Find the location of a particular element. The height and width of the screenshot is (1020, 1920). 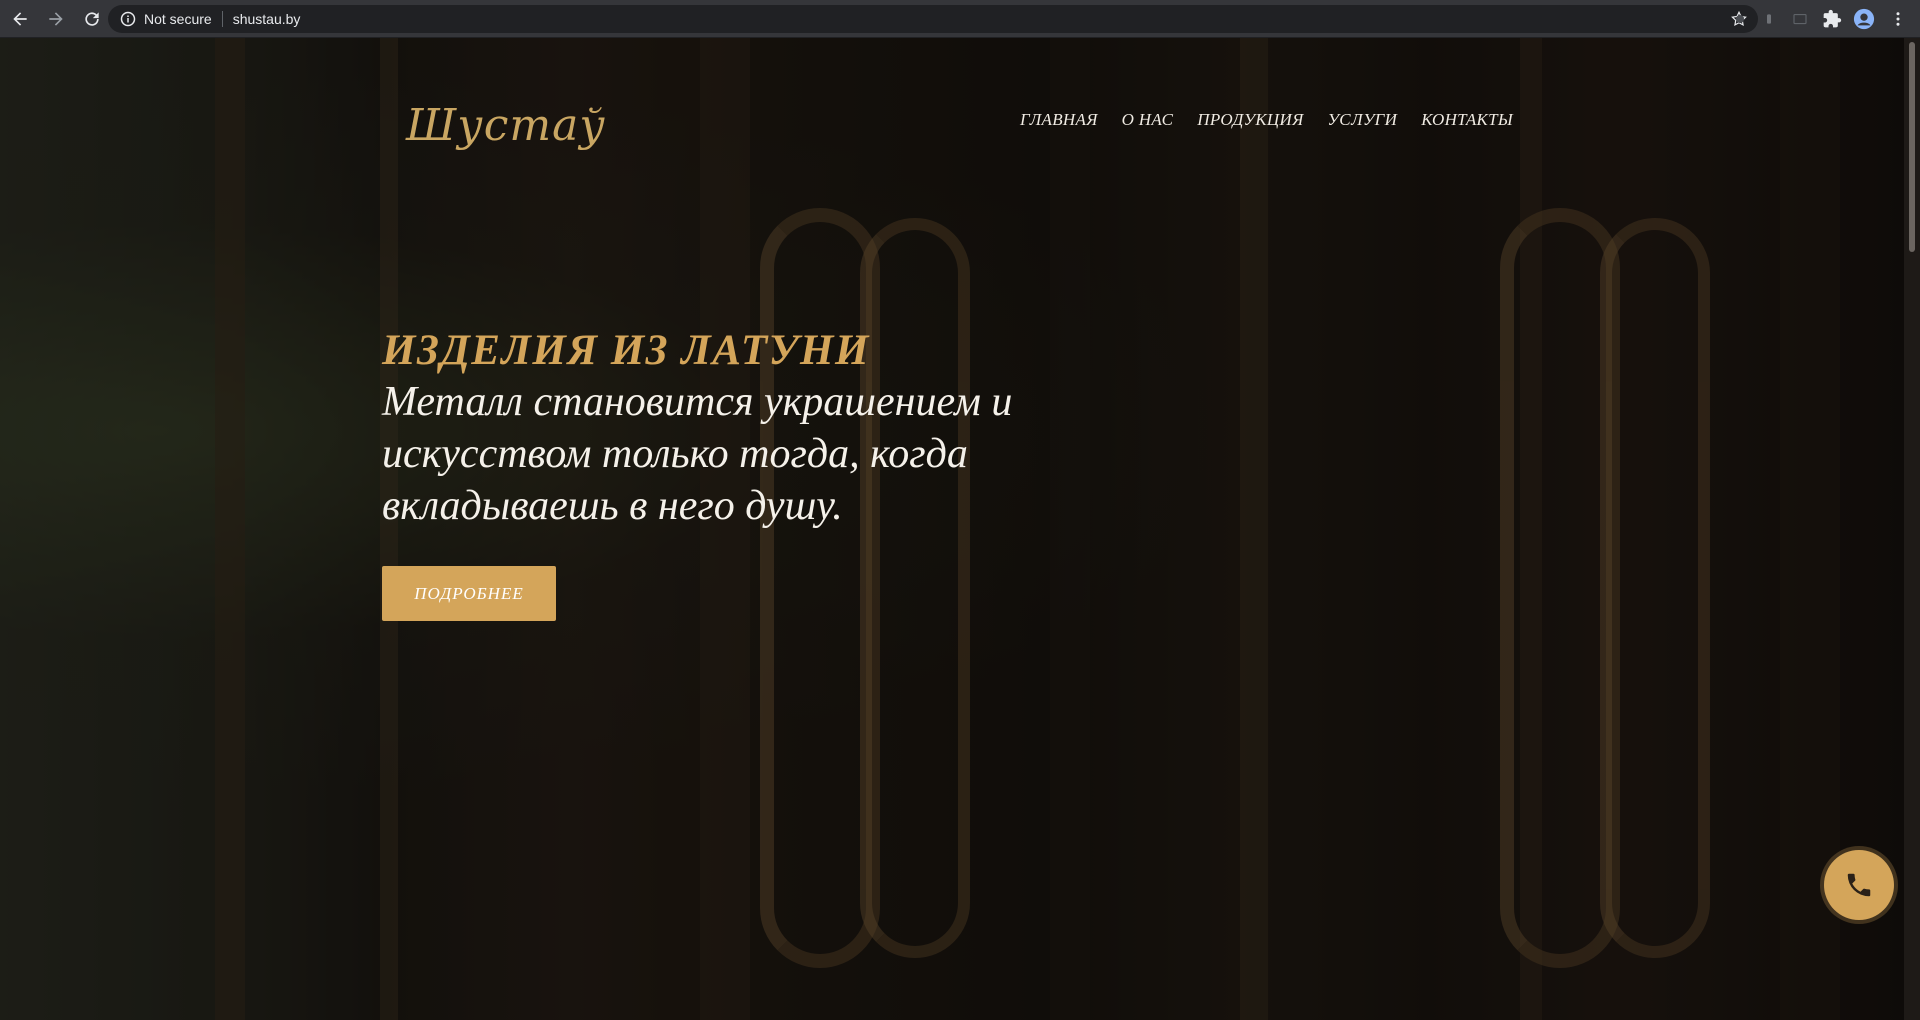

back-button is located at coordinates (20, 19).